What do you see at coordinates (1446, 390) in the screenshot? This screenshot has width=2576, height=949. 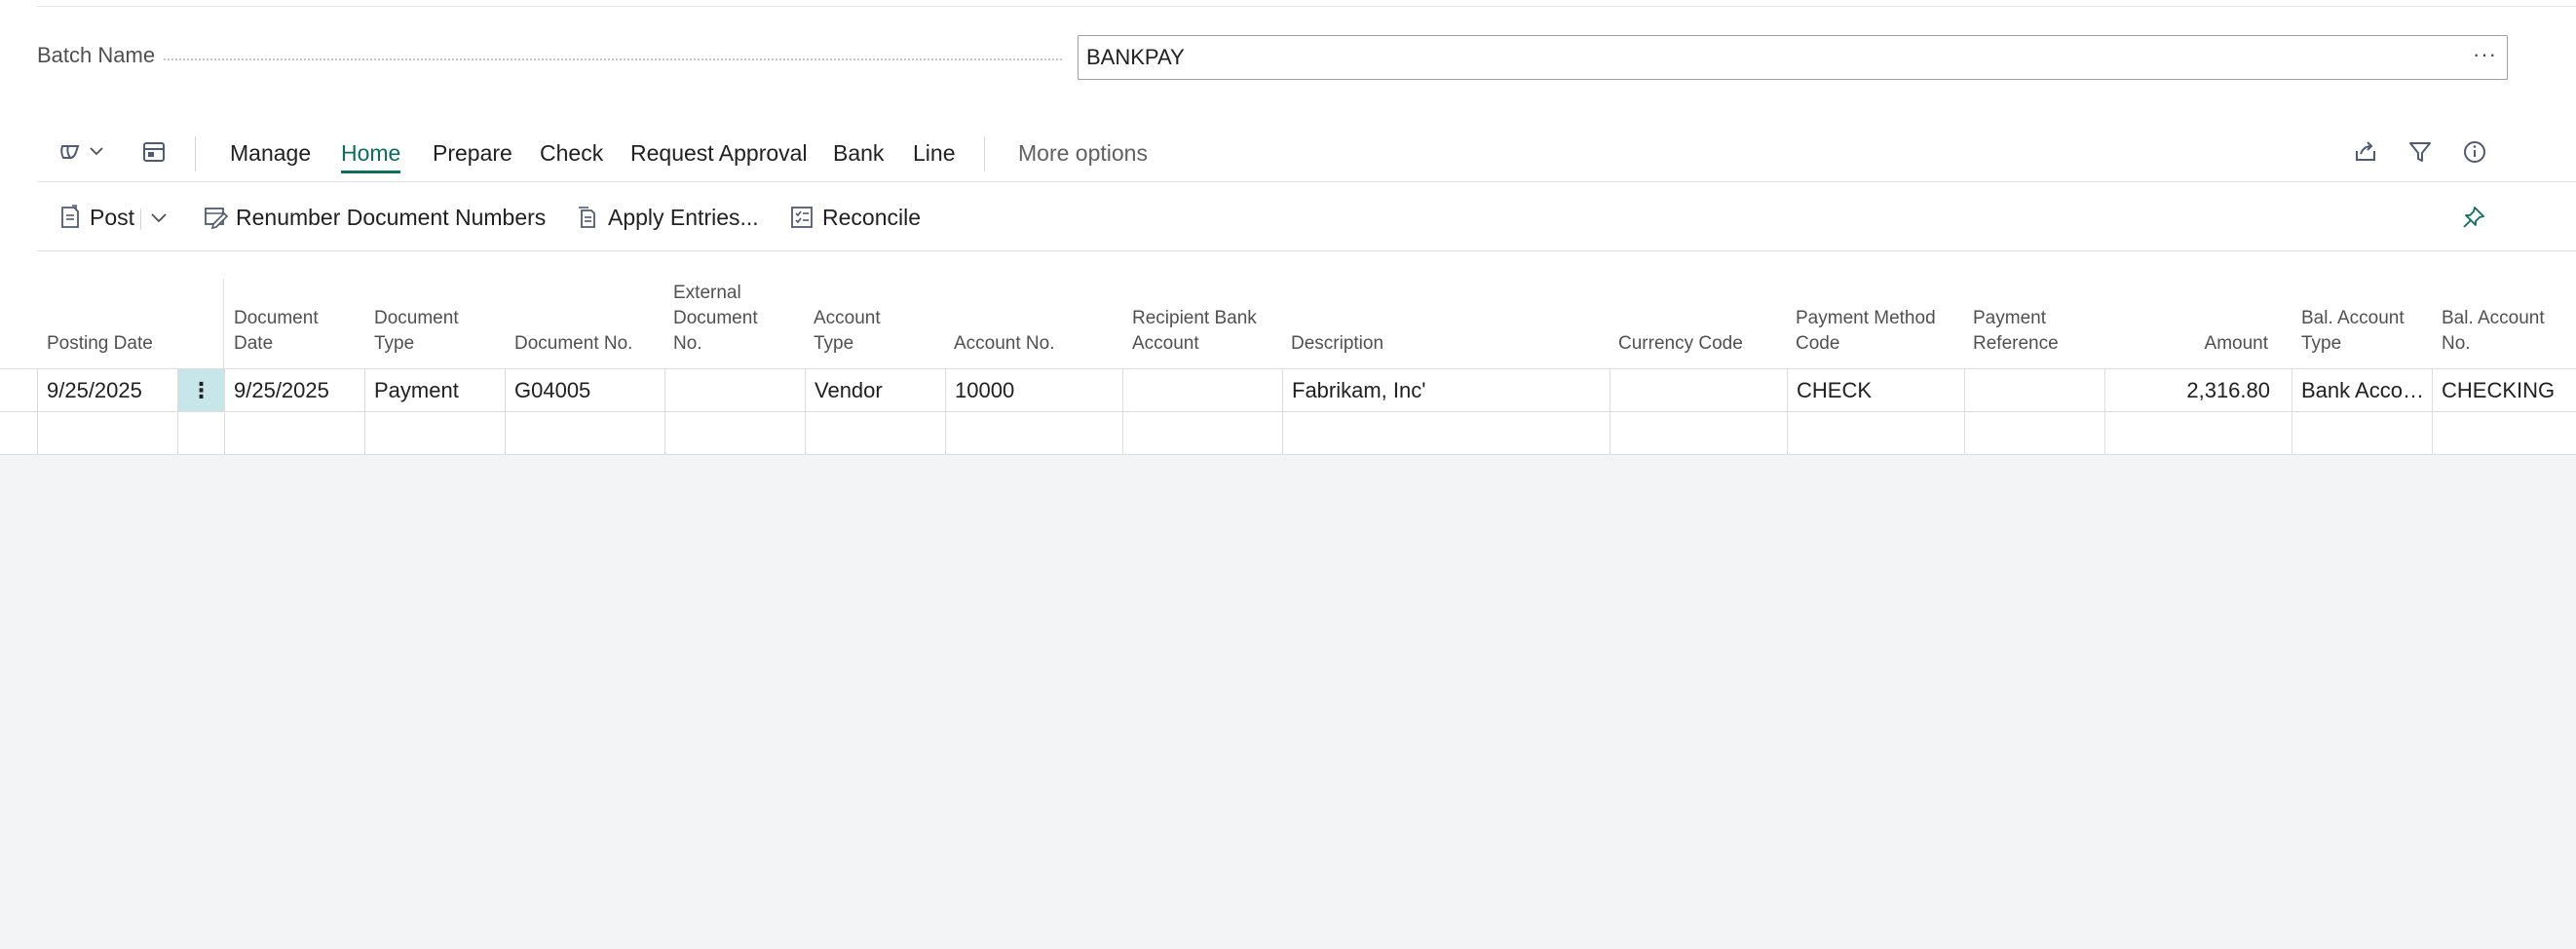 I see `cell-description: Fabrikam, Inc'` at bounding box center [1446, 390].